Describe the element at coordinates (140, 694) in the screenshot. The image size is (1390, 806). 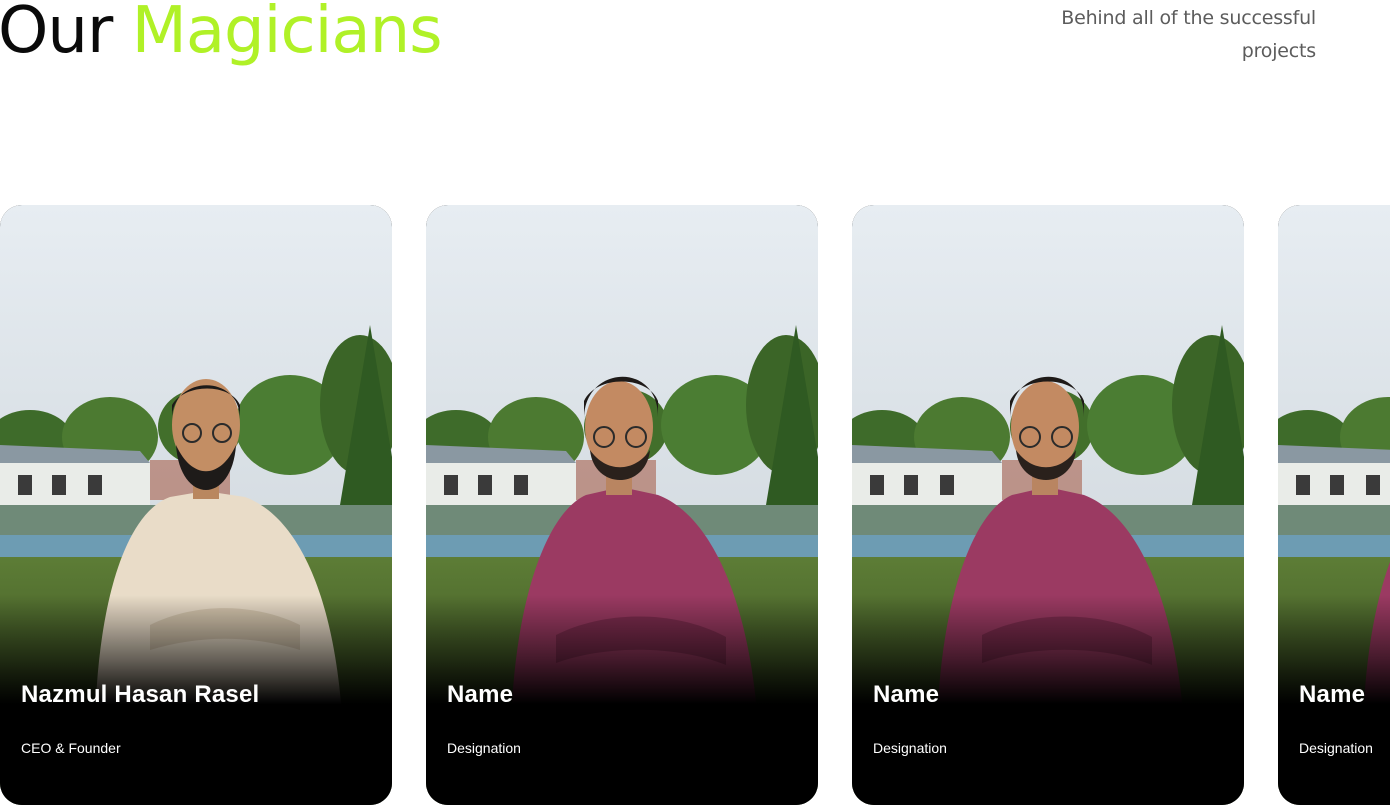
I see `member-name: Nazmul Hasan Rasel` at that location.